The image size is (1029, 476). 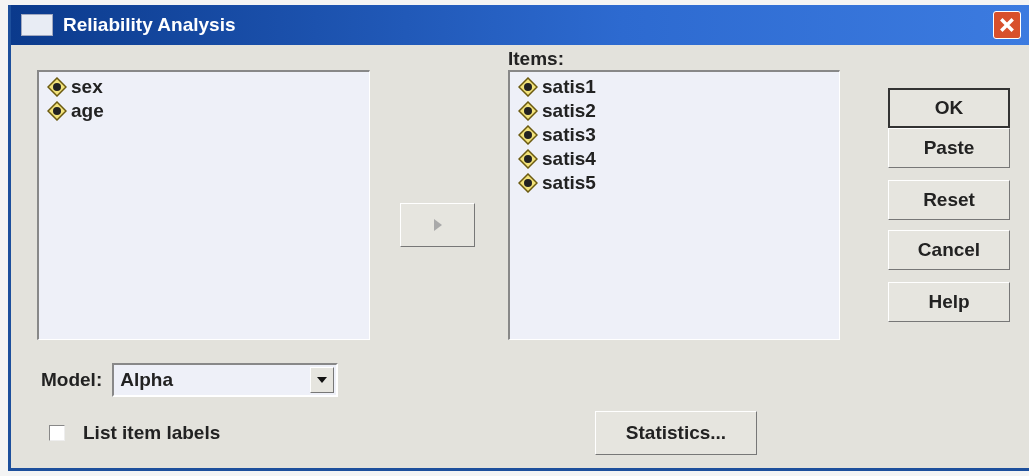 I want to click on dialog-button: OK, so click(x=949, y=108).